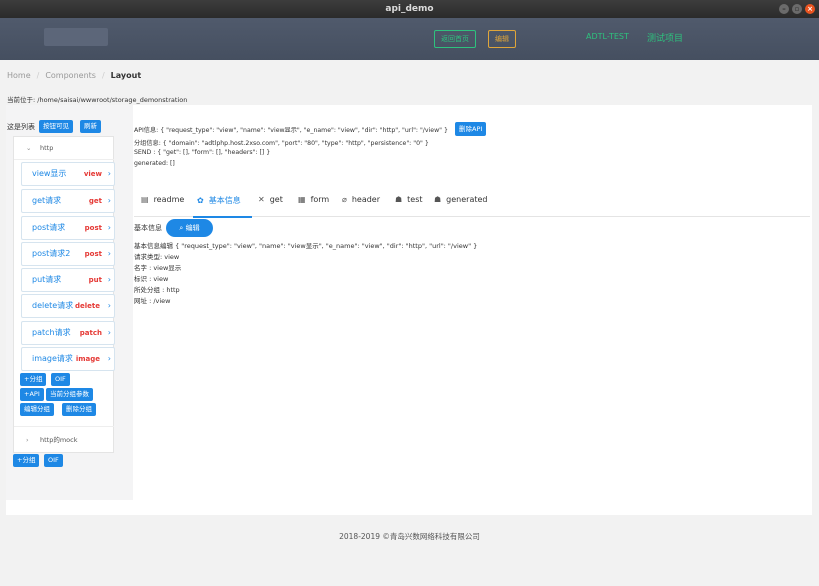 Image resolution: width=819 pixels, height=586 pixels. What do you see at coordinates (152, 301) in the screenshot?
I see `basic-info-line: 网址 : /view` at bounding box center [152, 301].